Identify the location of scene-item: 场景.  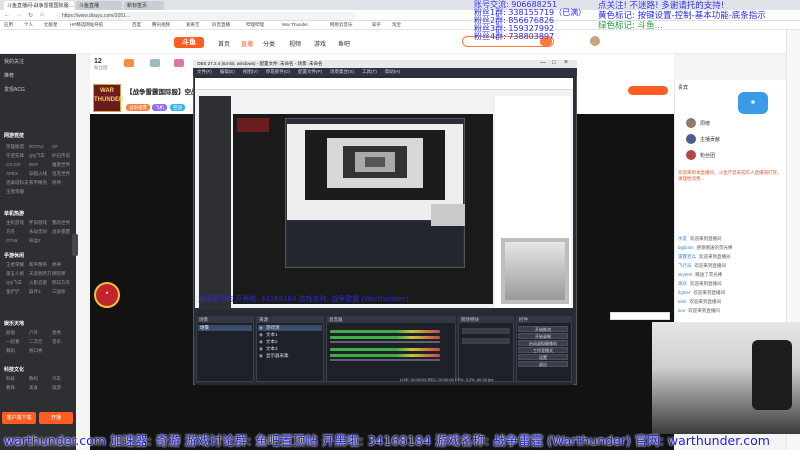
(225, 328).